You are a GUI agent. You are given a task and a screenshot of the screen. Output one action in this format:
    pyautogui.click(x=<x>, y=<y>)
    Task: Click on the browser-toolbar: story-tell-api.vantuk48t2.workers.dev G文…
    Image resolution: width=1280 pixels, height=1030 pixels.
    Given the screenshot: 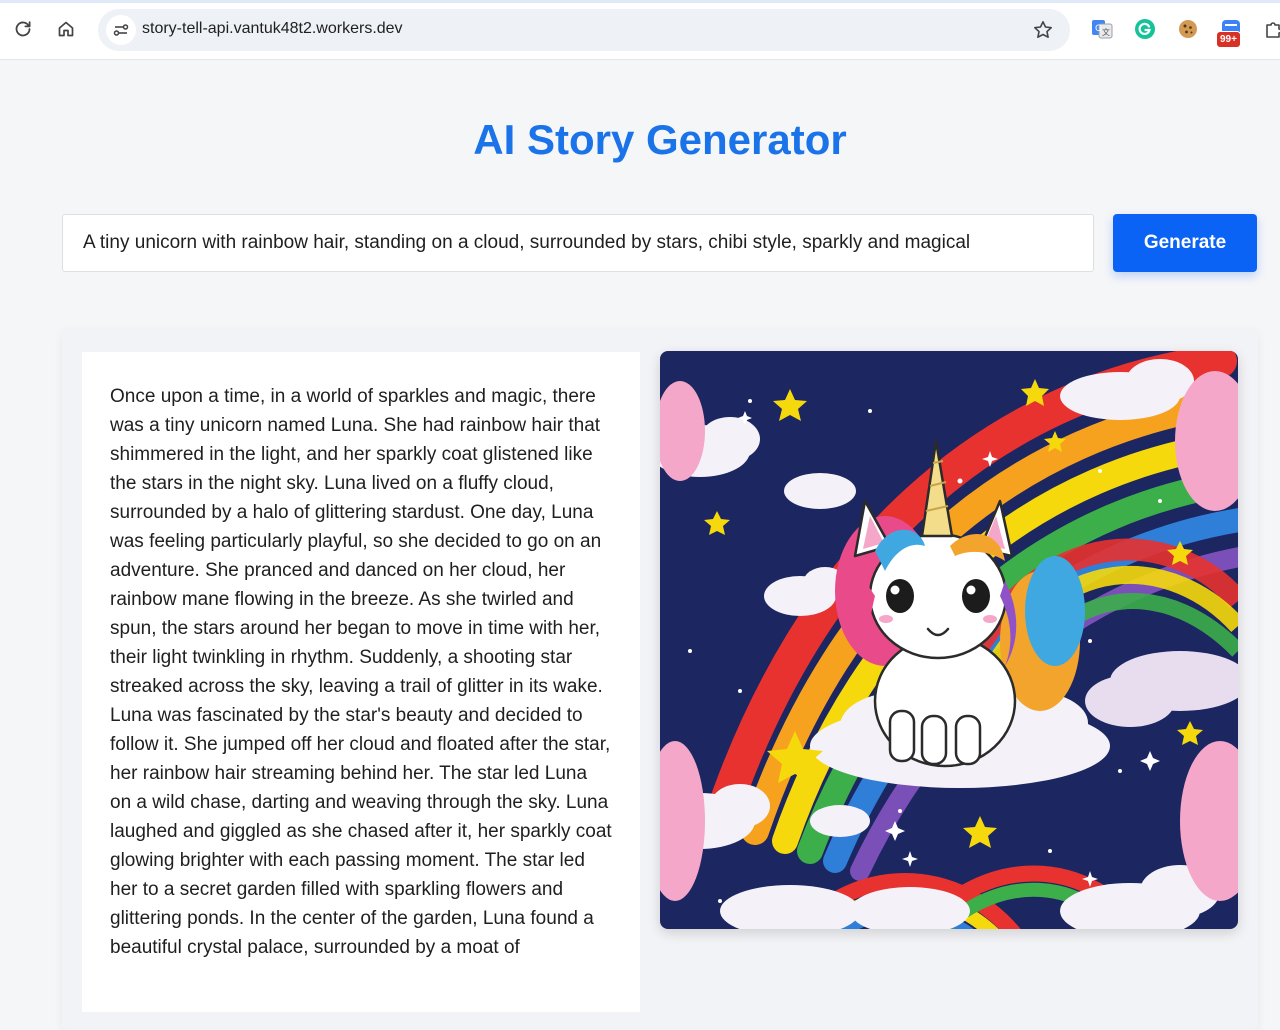 What is the action you would take?
    pyautogui.click(x=640, y=30)
    